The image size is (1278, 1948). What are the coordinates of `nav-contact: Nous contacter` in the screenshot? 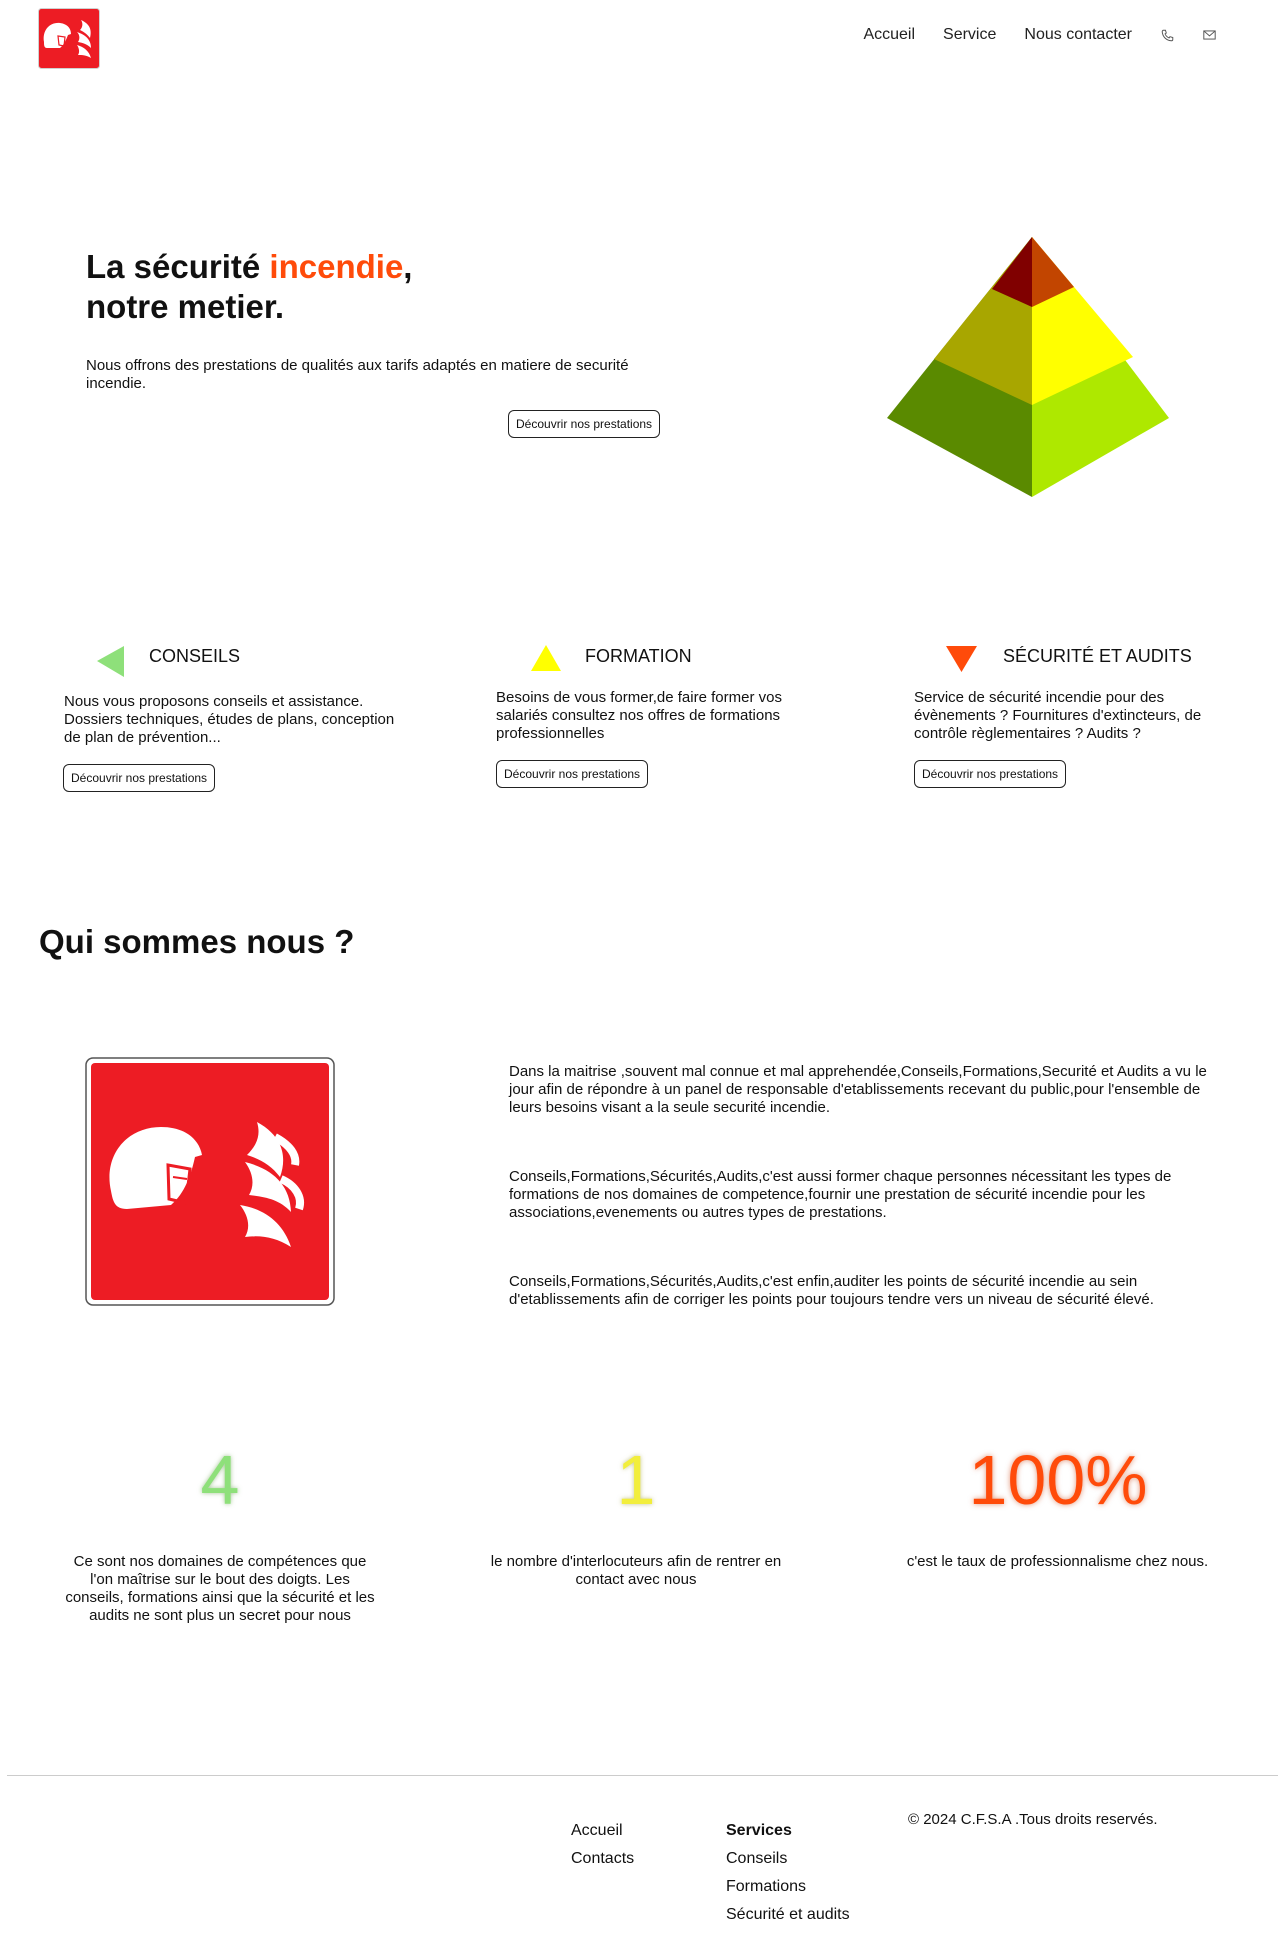 It's located at (1078, 35).